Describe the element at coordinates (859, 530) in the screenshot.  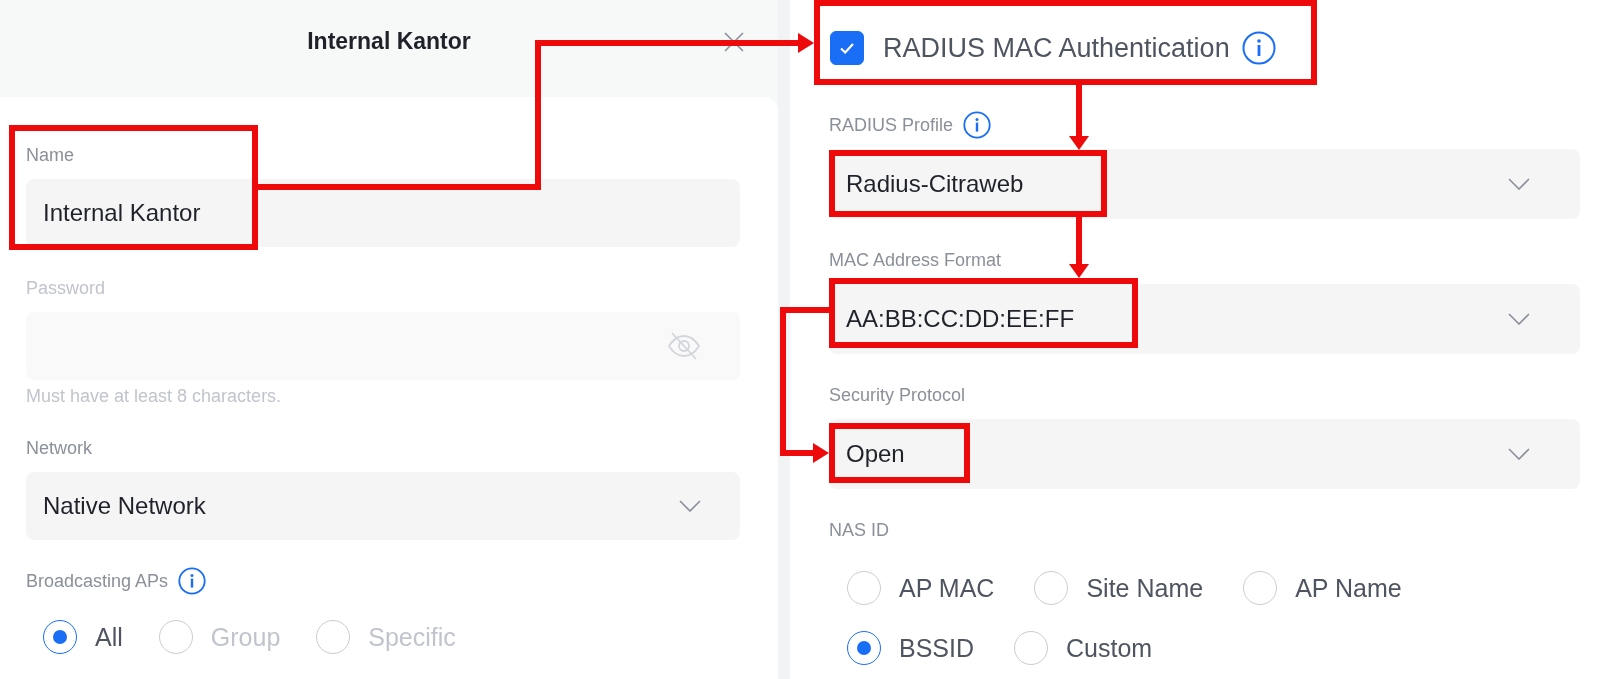
I see `field-label: NAS ID` at that location.